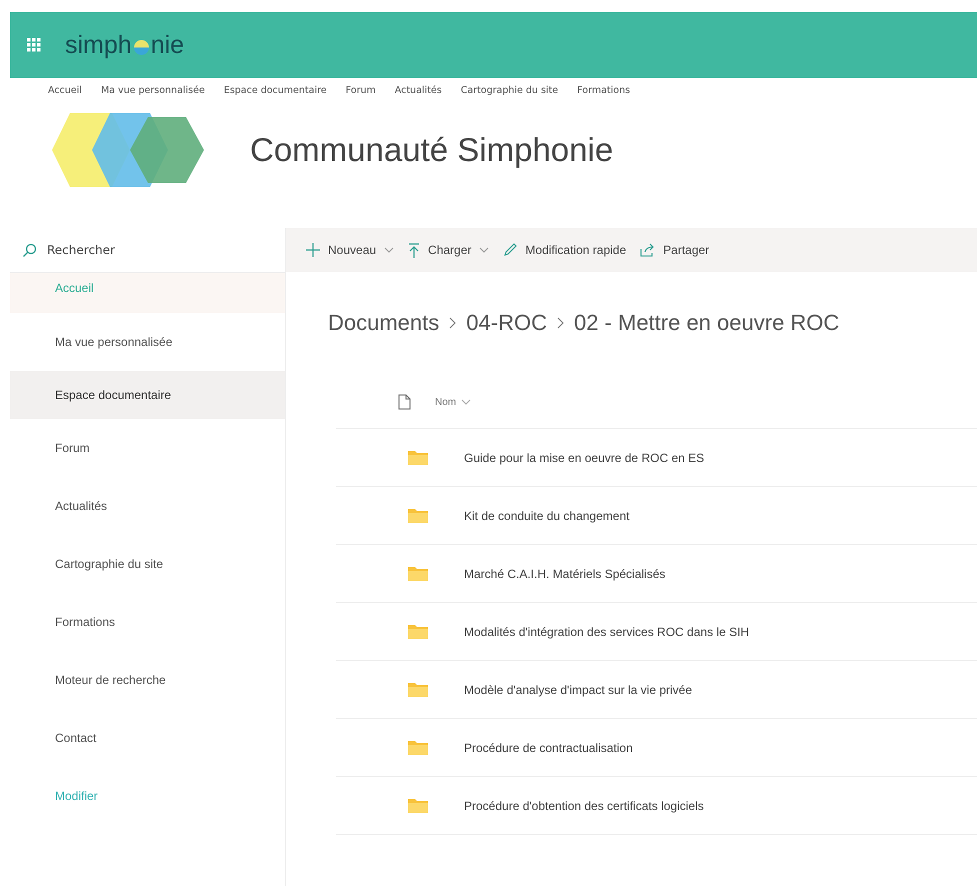 The height and width of the screenshot is (886, 977). What do you see at coordinates (603, 90) in the screenshot?
I see `top-nav-link: Formations` at bounding box center [603, 90].